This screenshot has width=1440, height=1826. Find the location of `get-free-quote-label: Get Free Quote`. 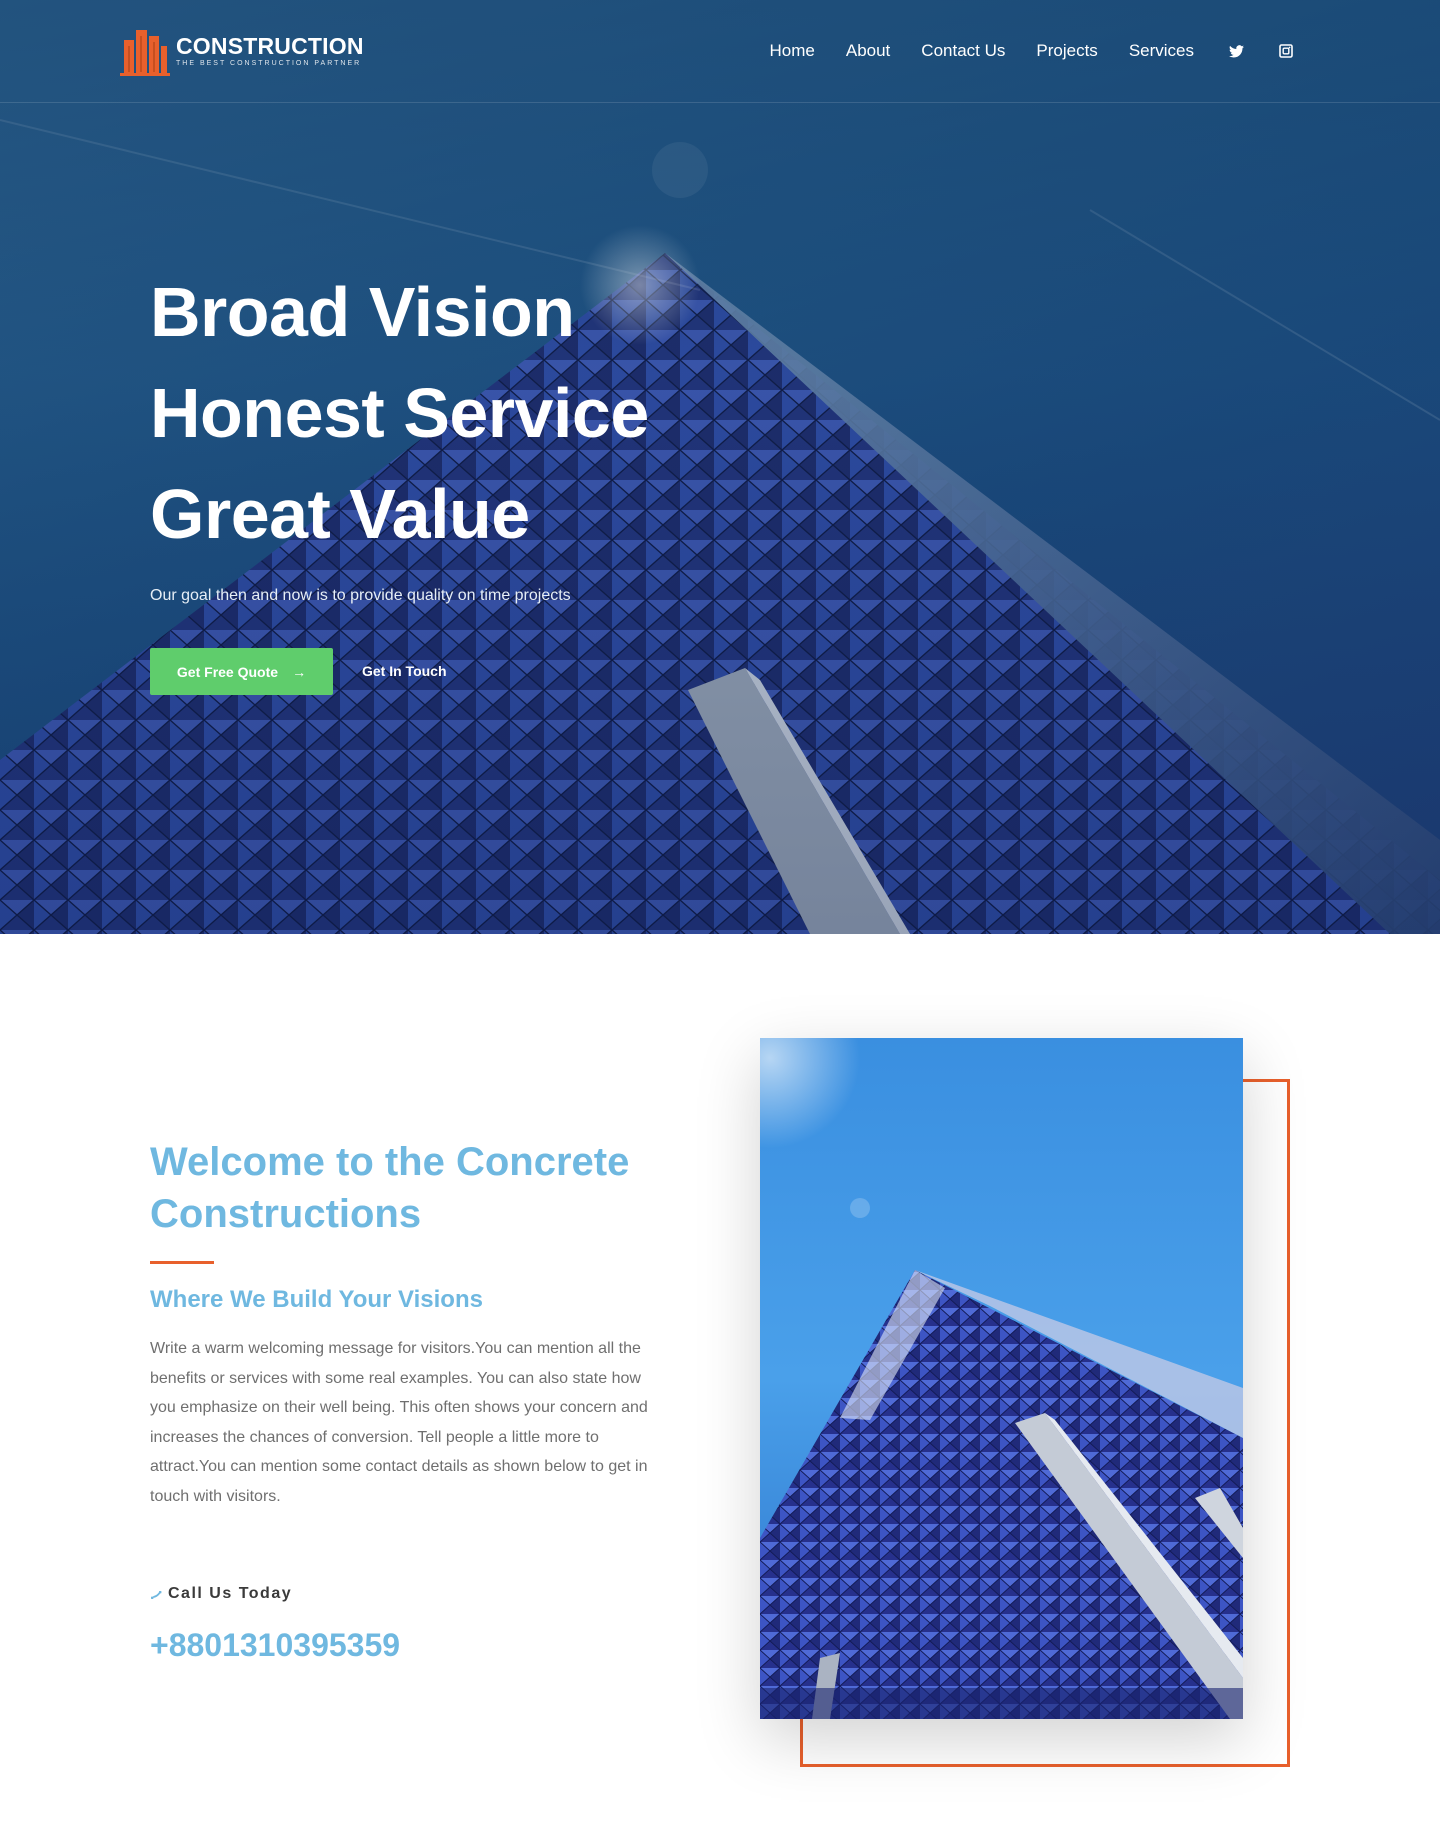

get-free-quote-label: Get Free Quote is located at coordinates (227, 671).